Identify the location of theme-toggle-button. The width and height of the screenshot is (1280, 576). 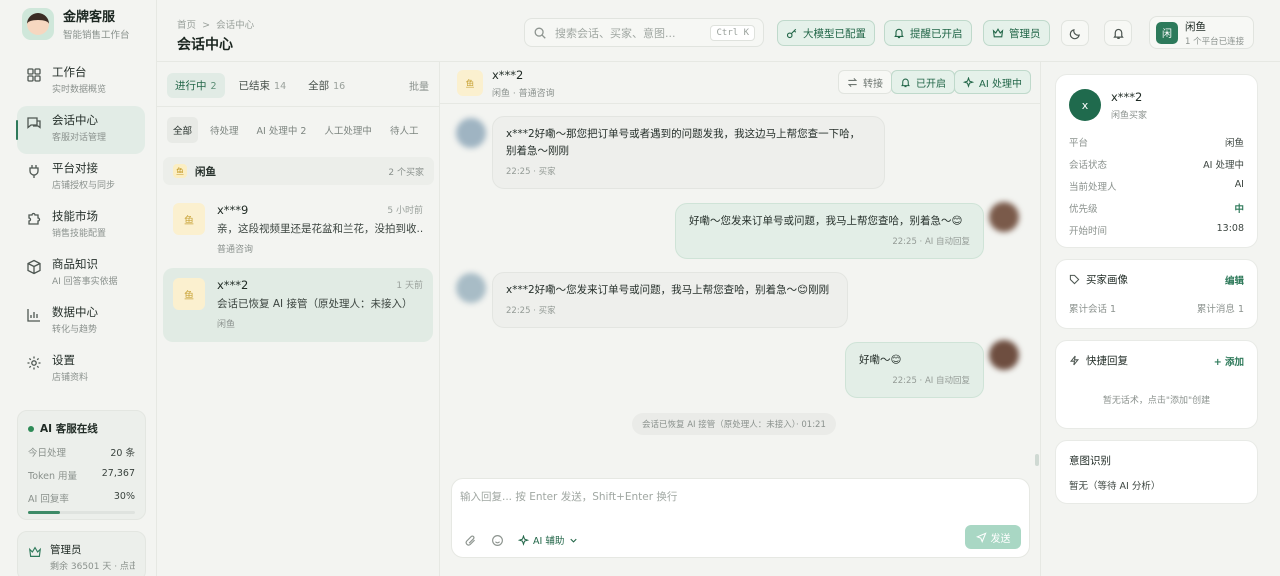
(1075, 33).